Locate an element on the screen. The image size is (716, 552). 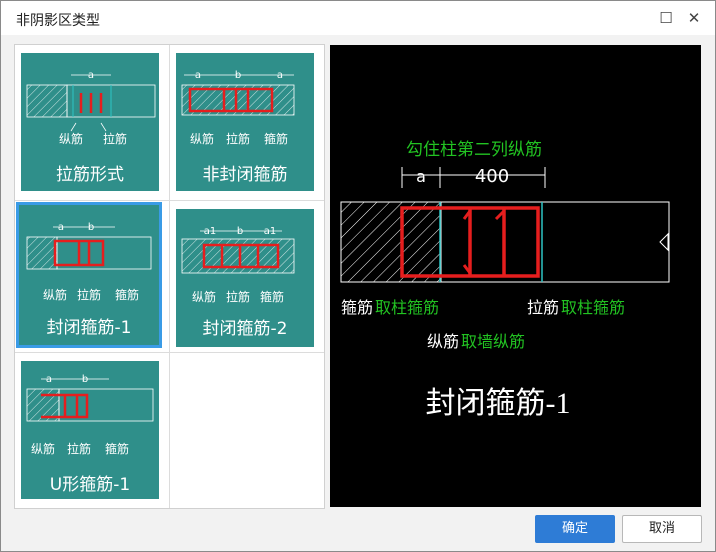
long-label: 纵筋 is located at coordinates (443, 341).